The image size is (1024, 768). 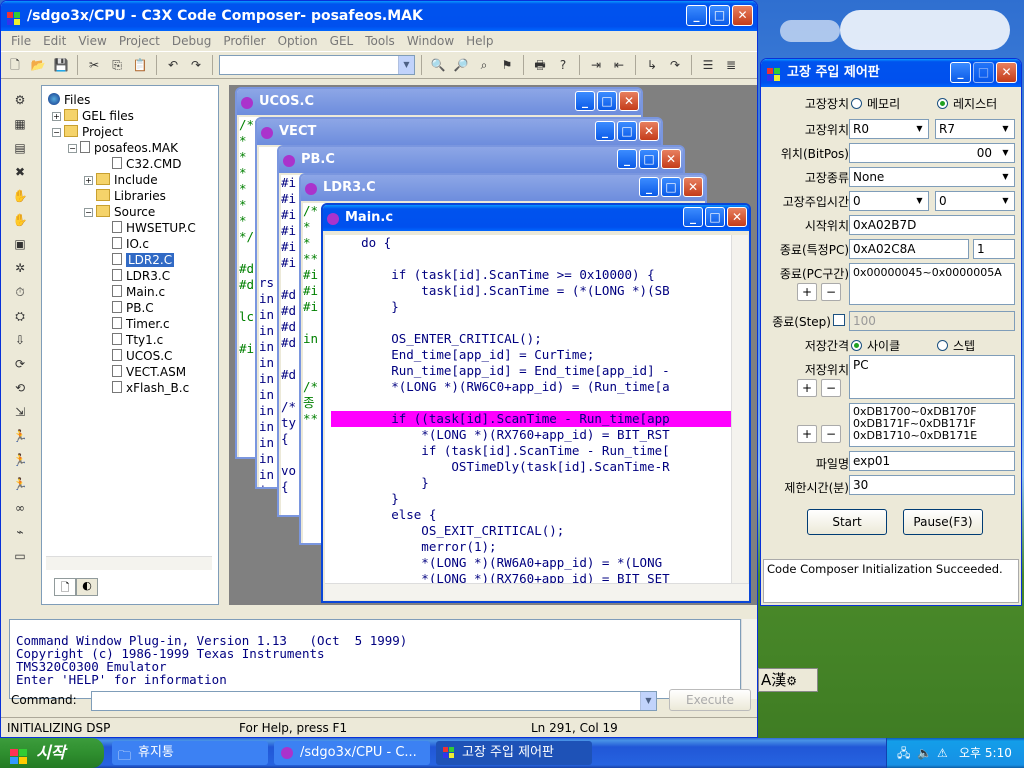 What do you see at coordinates (932, 321) in the screenshot?
I see `end-step-field: 100` at bounding box center [932, 321].